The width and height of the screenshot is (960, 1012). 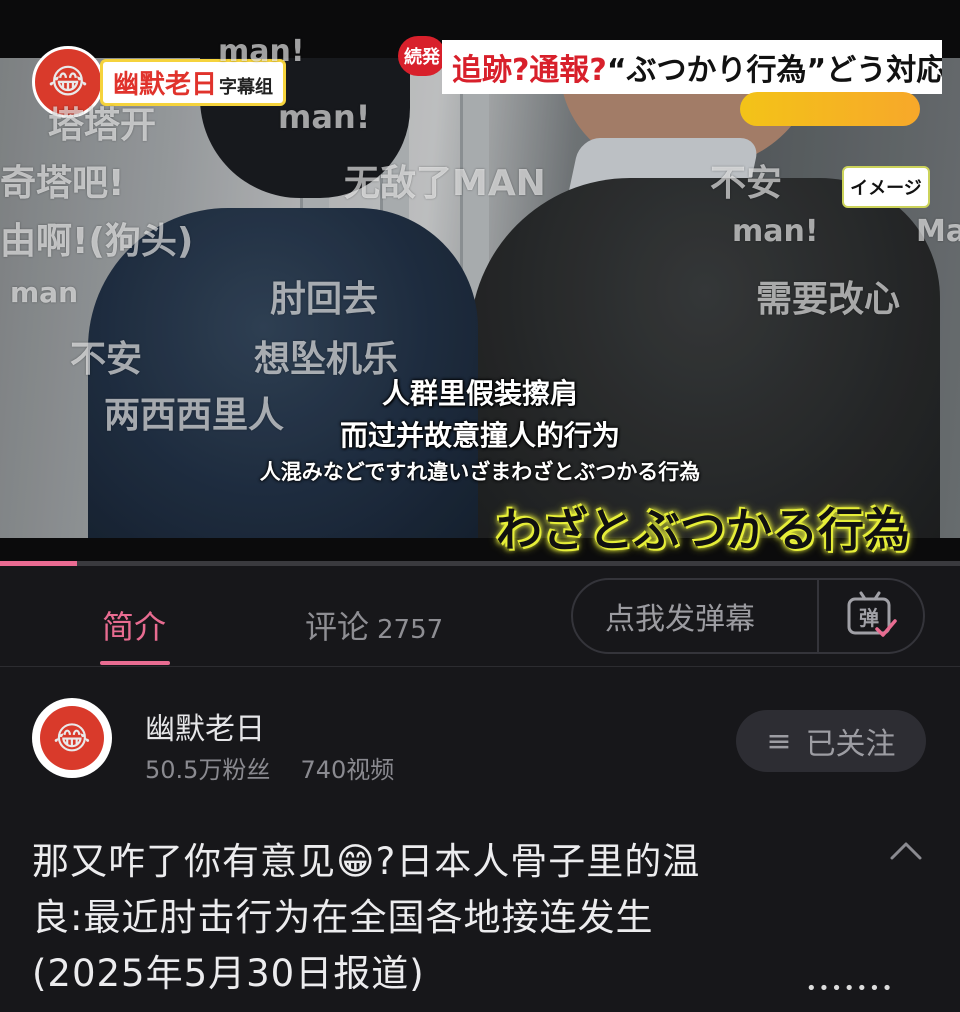 What do you see at coordinates (410, 630) in the screenshot?
I see `comments-count: 2757` at bounding box center [410, 630].